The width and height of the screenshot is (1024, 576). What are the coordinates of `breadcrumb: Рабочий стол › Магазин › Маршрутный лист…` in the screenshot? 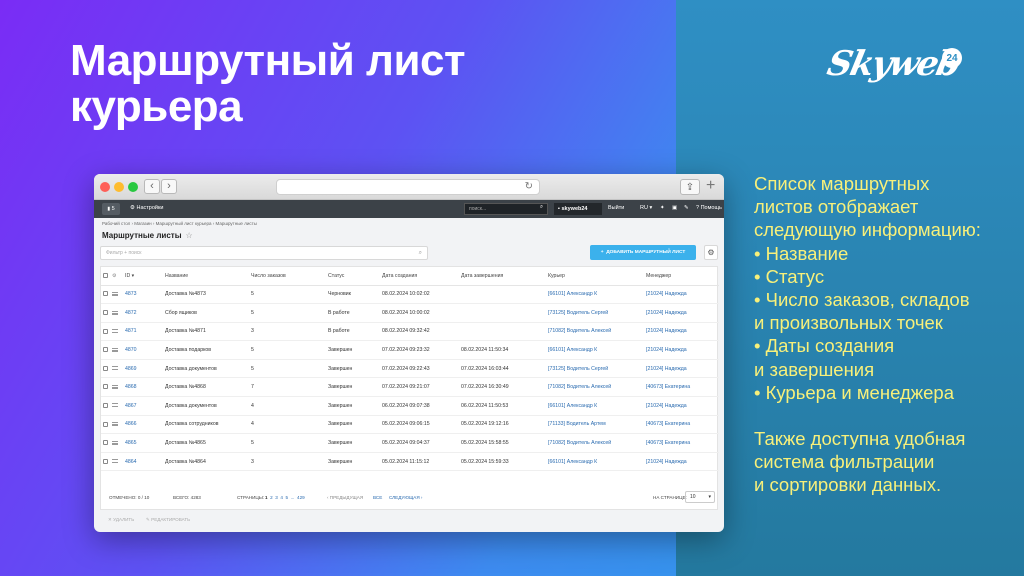 It's located at (409, 224).